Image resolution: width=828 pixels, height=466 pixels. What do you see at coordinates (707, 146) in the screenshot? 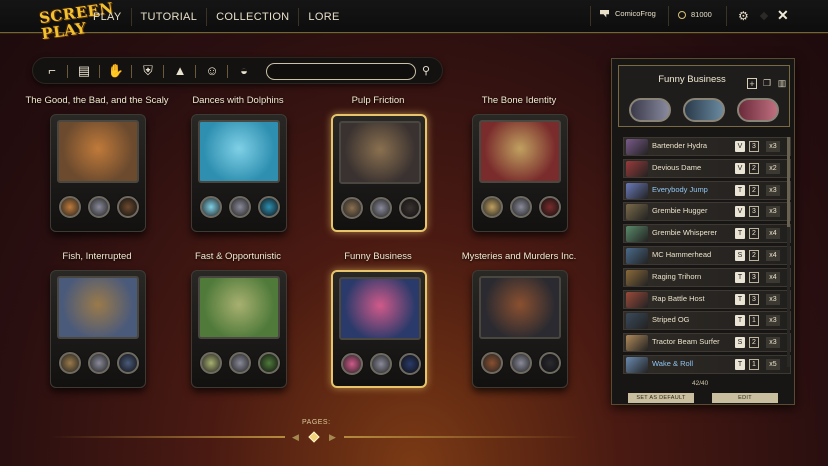
I see `card-row: Bartender Hydra V 3 x3` at bounding box center [707, 146].